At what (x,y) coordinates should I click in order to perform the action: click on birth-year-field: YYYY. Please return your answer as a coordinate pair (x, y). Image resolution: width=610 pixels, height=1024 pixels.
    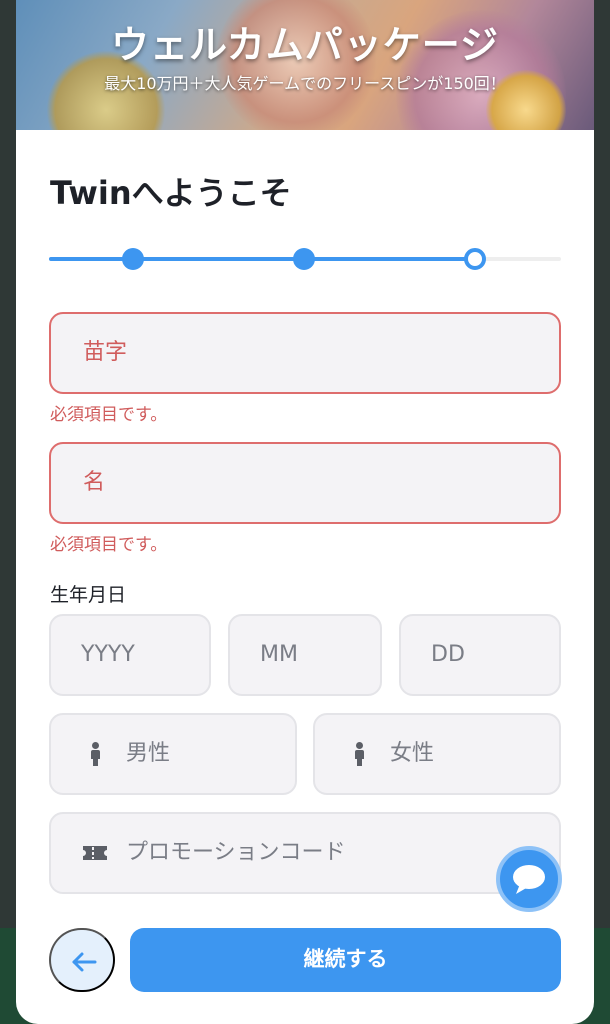
    Looking at the image, I should click on (130, 655).